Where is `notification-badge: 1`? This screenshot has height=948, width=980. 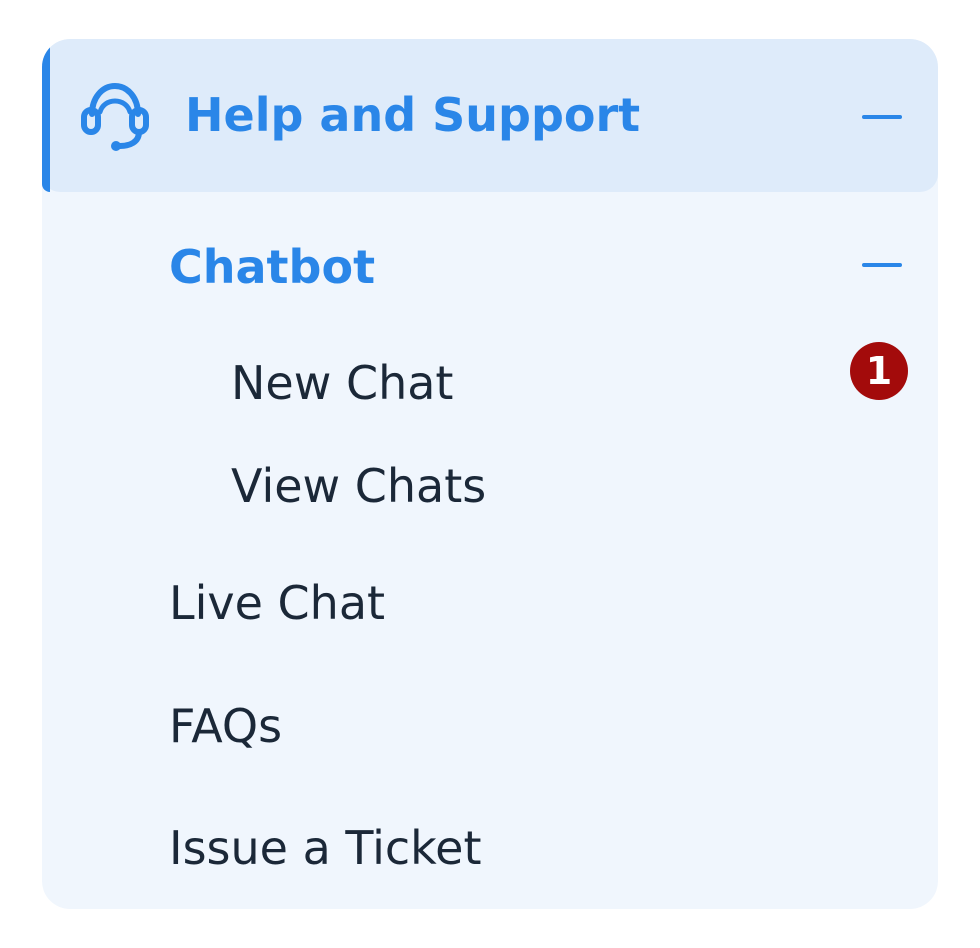 notification-badge: 1 is located at coordinates (879, 371).